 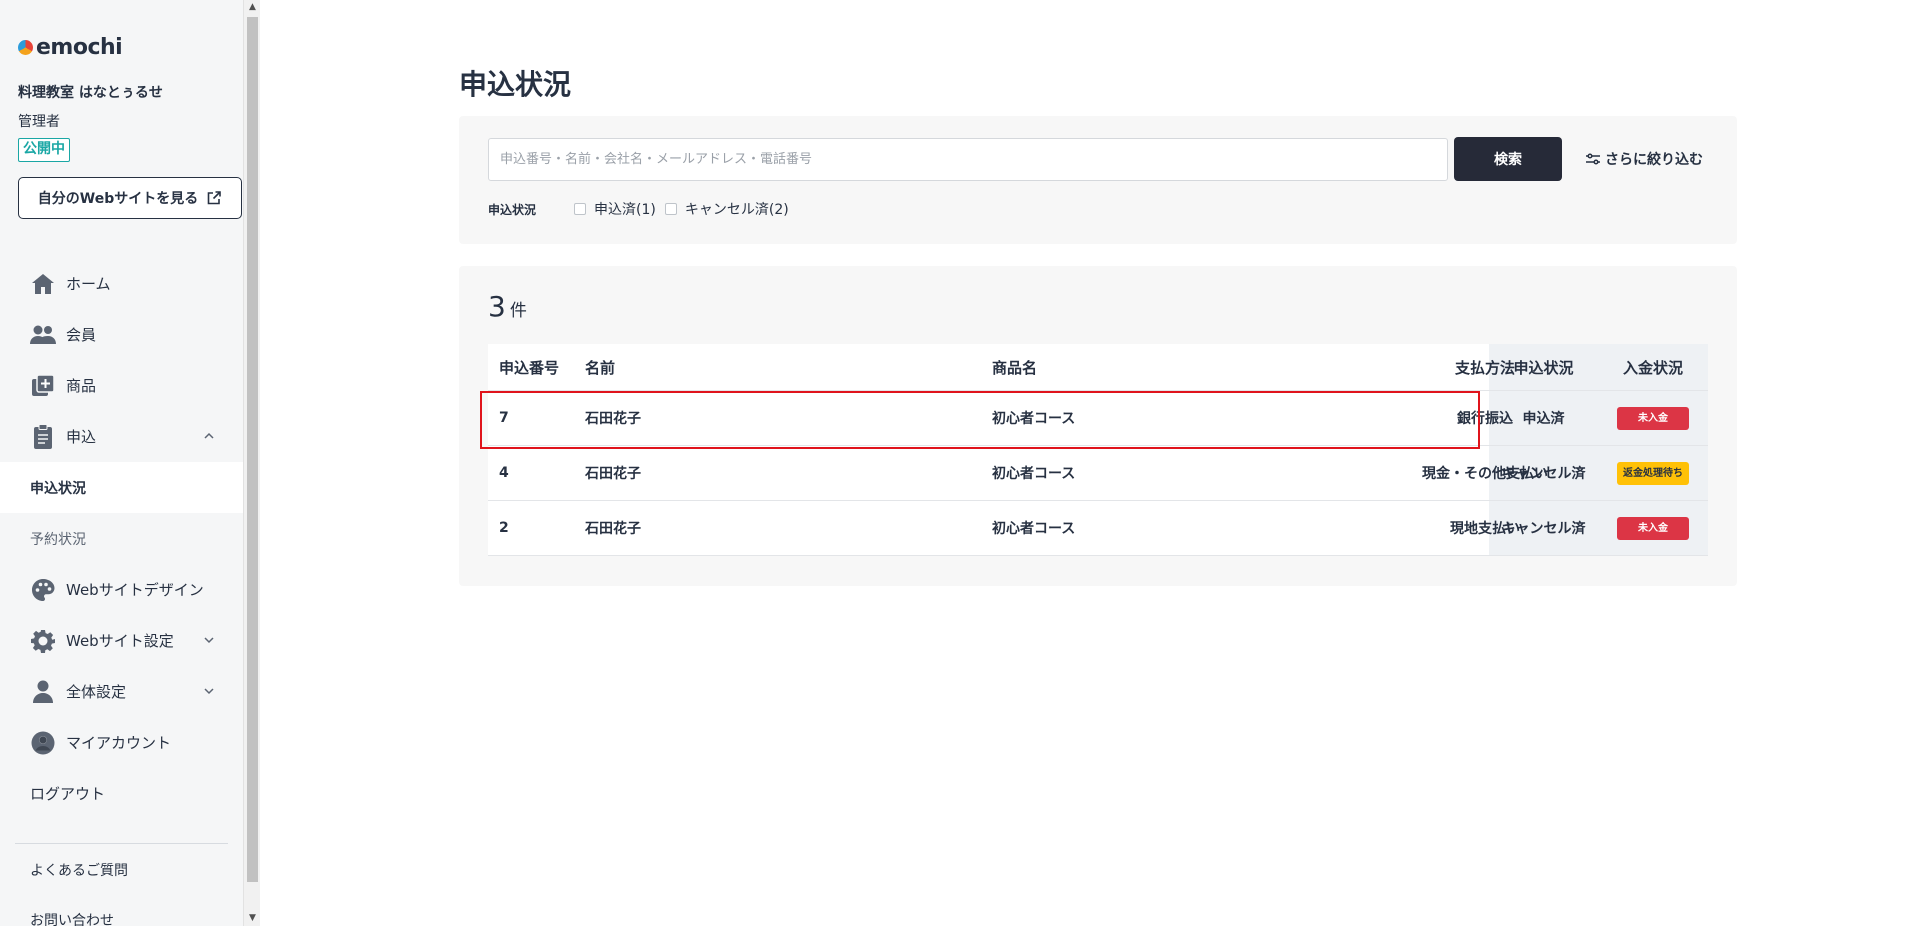 I want to click on person-icon, so click(x=43, y=692).